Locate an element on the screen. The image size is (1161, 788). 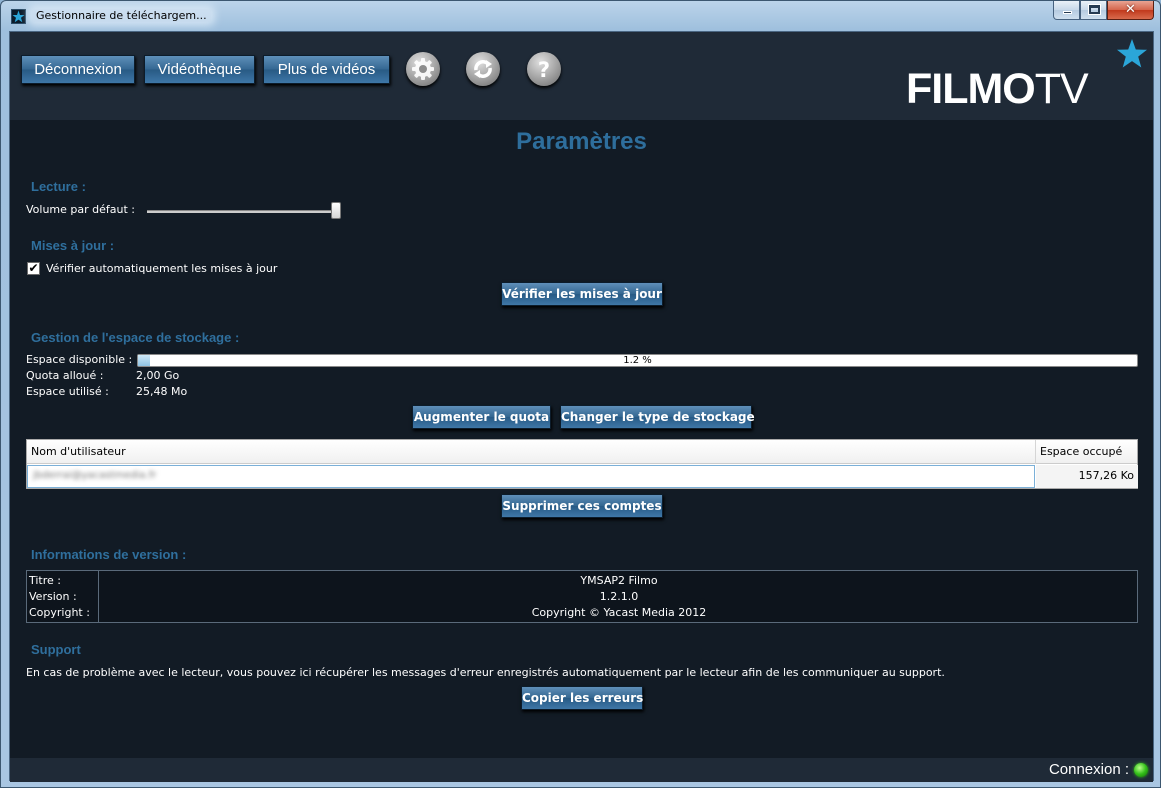
table-row: jbderrai@yacastmedia.fr 157,26 Ko is located at coordinates (582, 476).